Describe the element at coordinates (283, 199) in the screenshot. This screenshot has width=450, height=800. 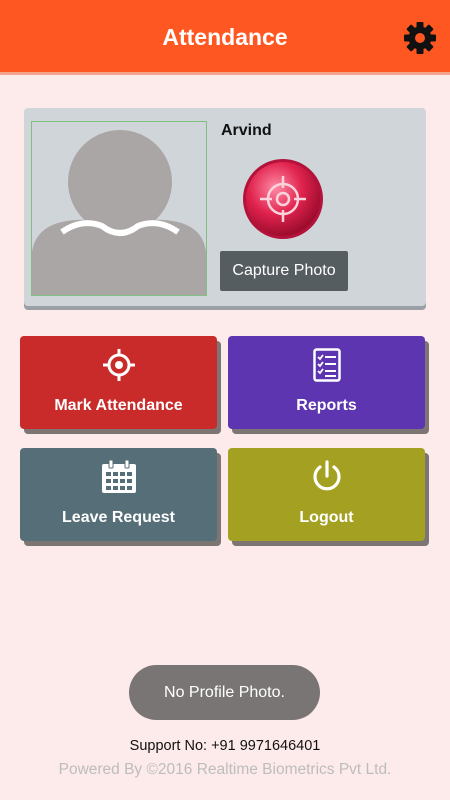
I see `crosshair-target-icon` at that location.